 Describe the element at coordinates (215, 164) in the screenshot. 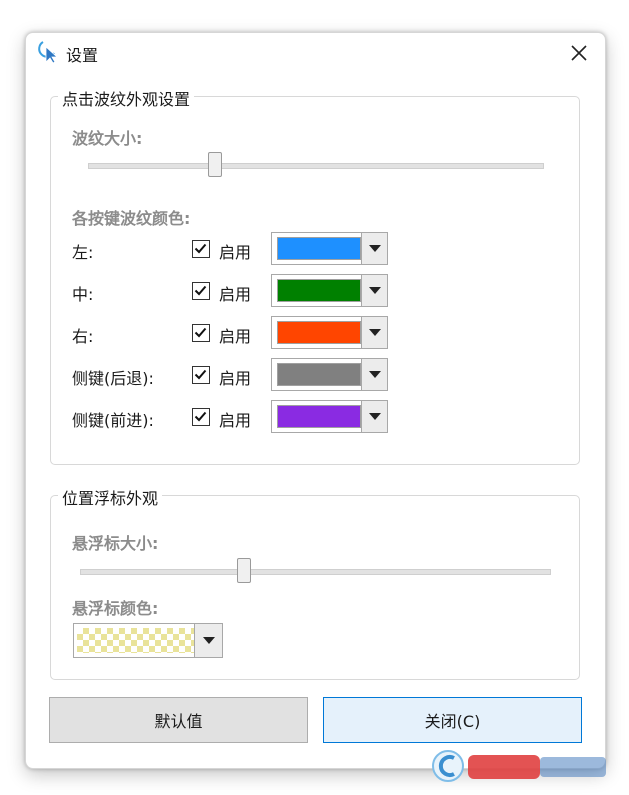

I see `ripple-size-slider-thumb` at that location.